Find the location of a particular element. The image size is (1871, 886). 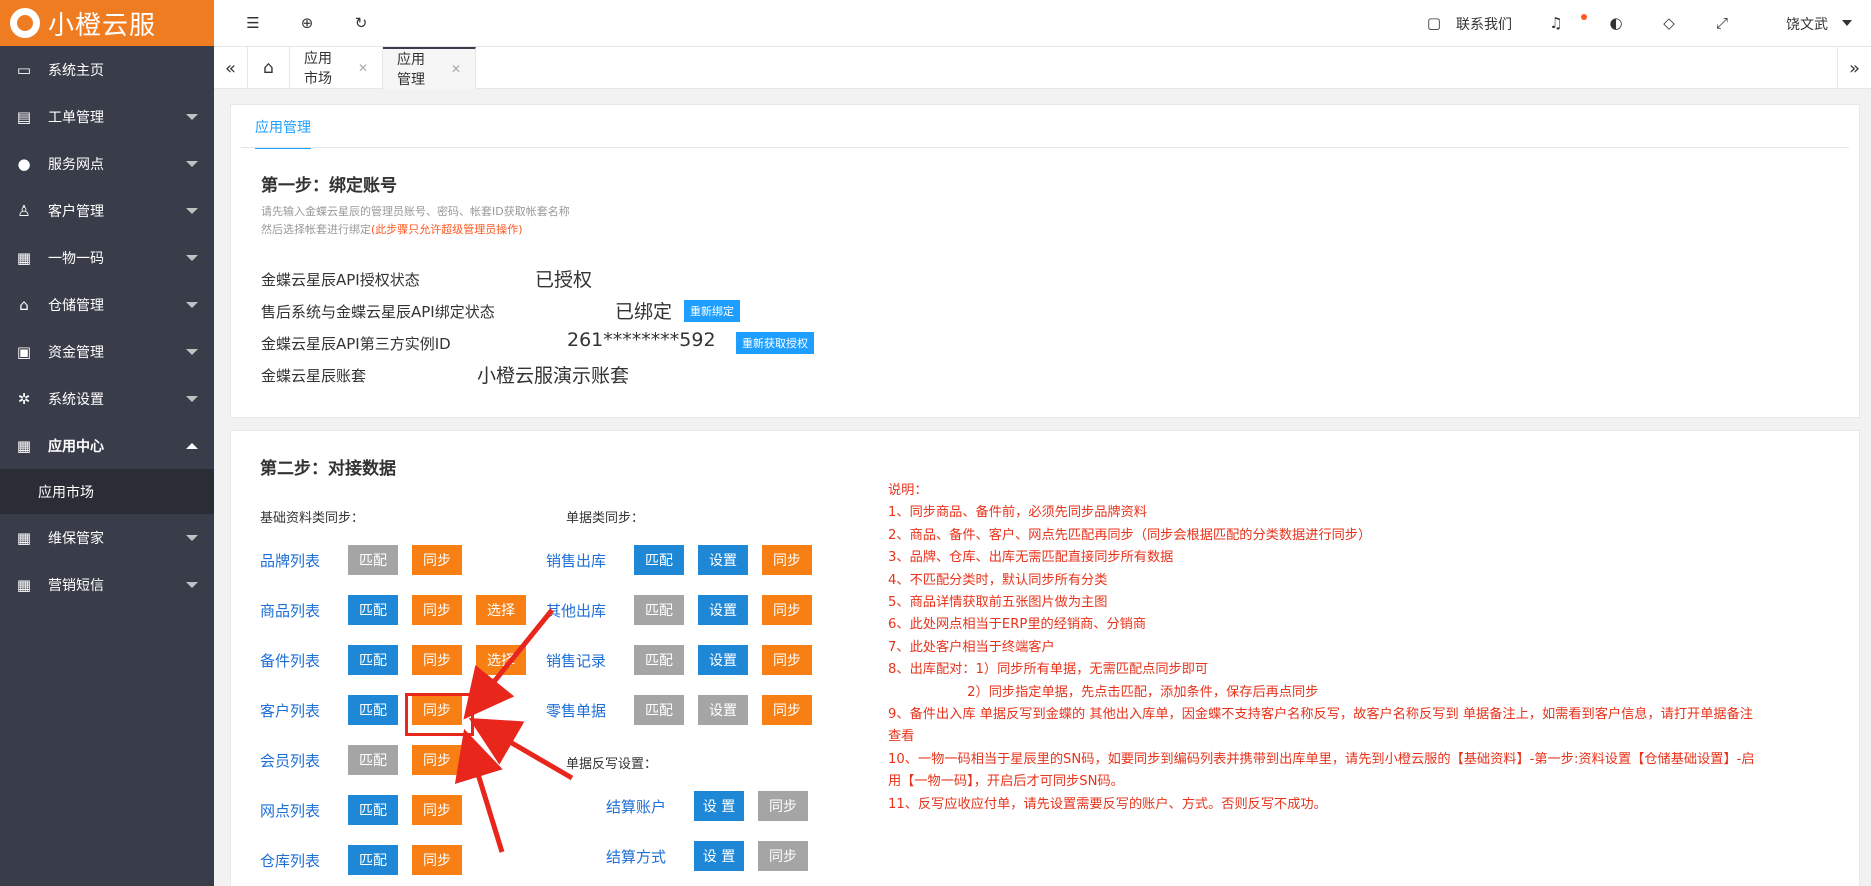

monitor-icon: ▭ is located at coordinates (24, 69).